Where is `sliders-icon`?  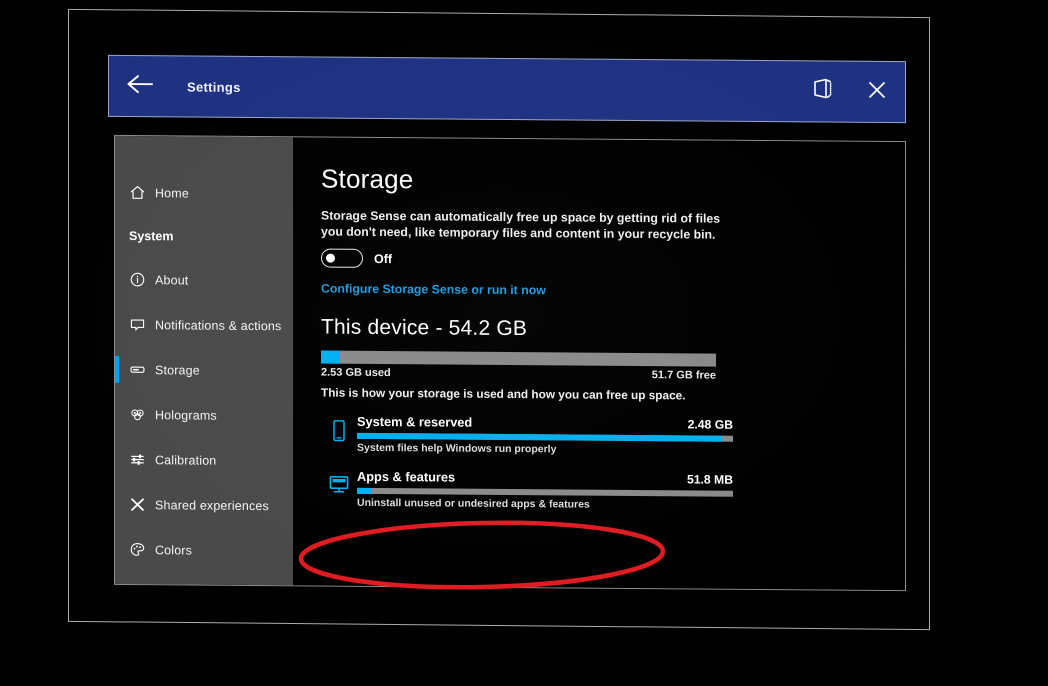
sliders-icon is located at coordinates (142, 459).